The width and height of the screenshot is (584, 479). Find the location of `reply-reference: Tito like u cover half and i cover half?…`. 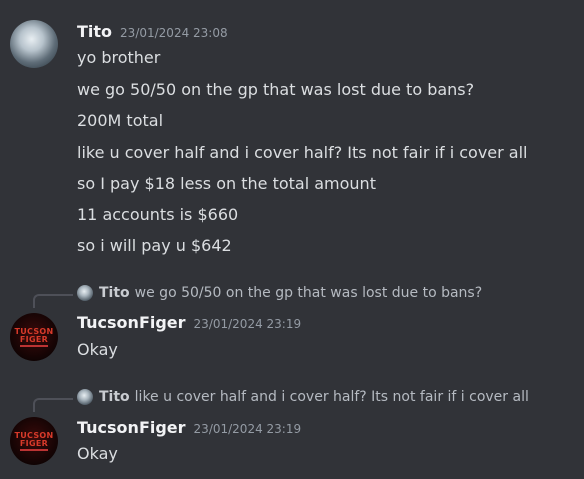

reply-reference: Tito like u cover half and i cover half?… is located at coordinates (303, 397).